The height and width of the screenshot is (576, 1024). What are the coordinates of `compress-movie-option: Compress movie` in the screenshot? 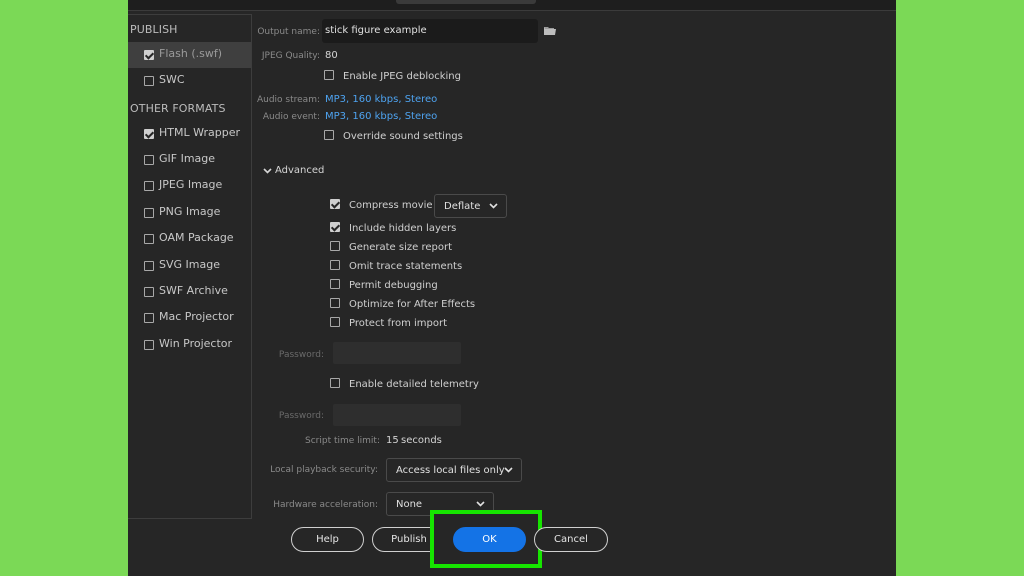 It's located at (381, 205).